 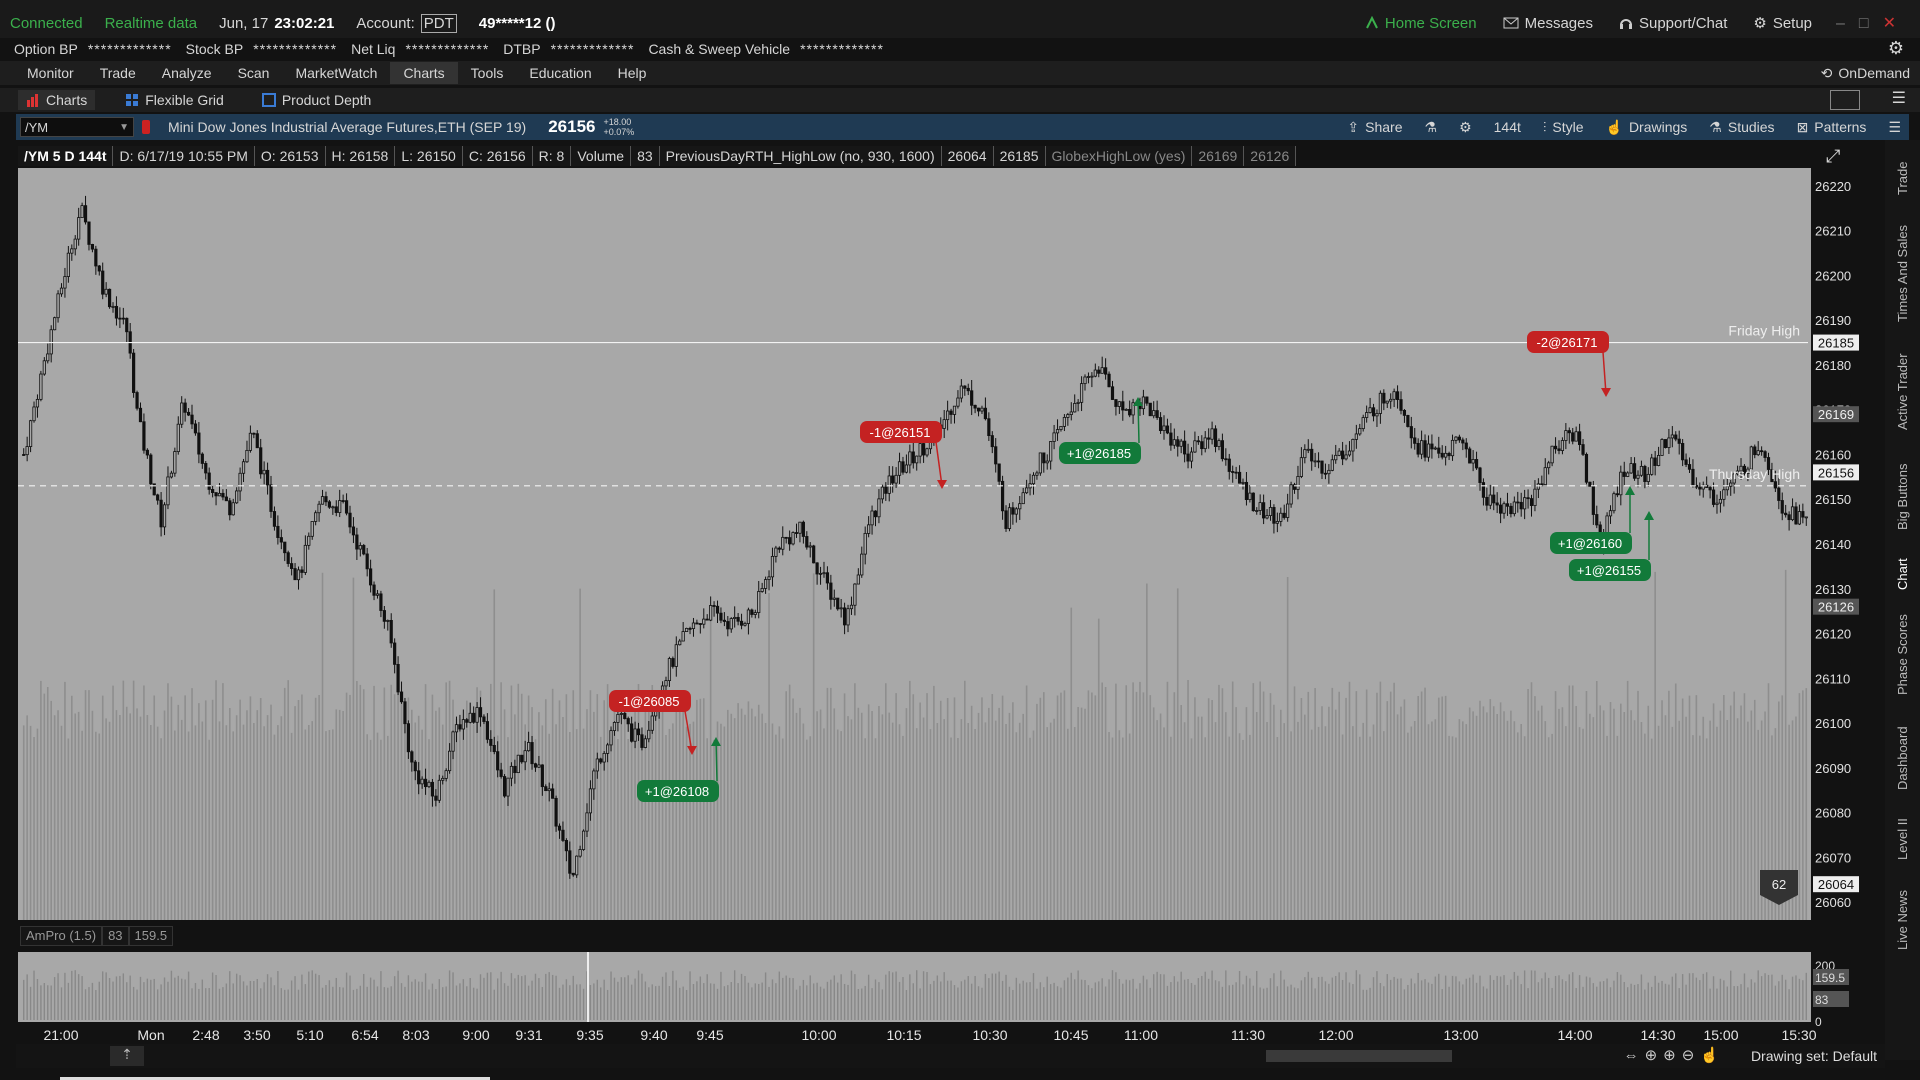 I want to click on tab-active-trader: Active Trader, so click(x=1902, y=391).